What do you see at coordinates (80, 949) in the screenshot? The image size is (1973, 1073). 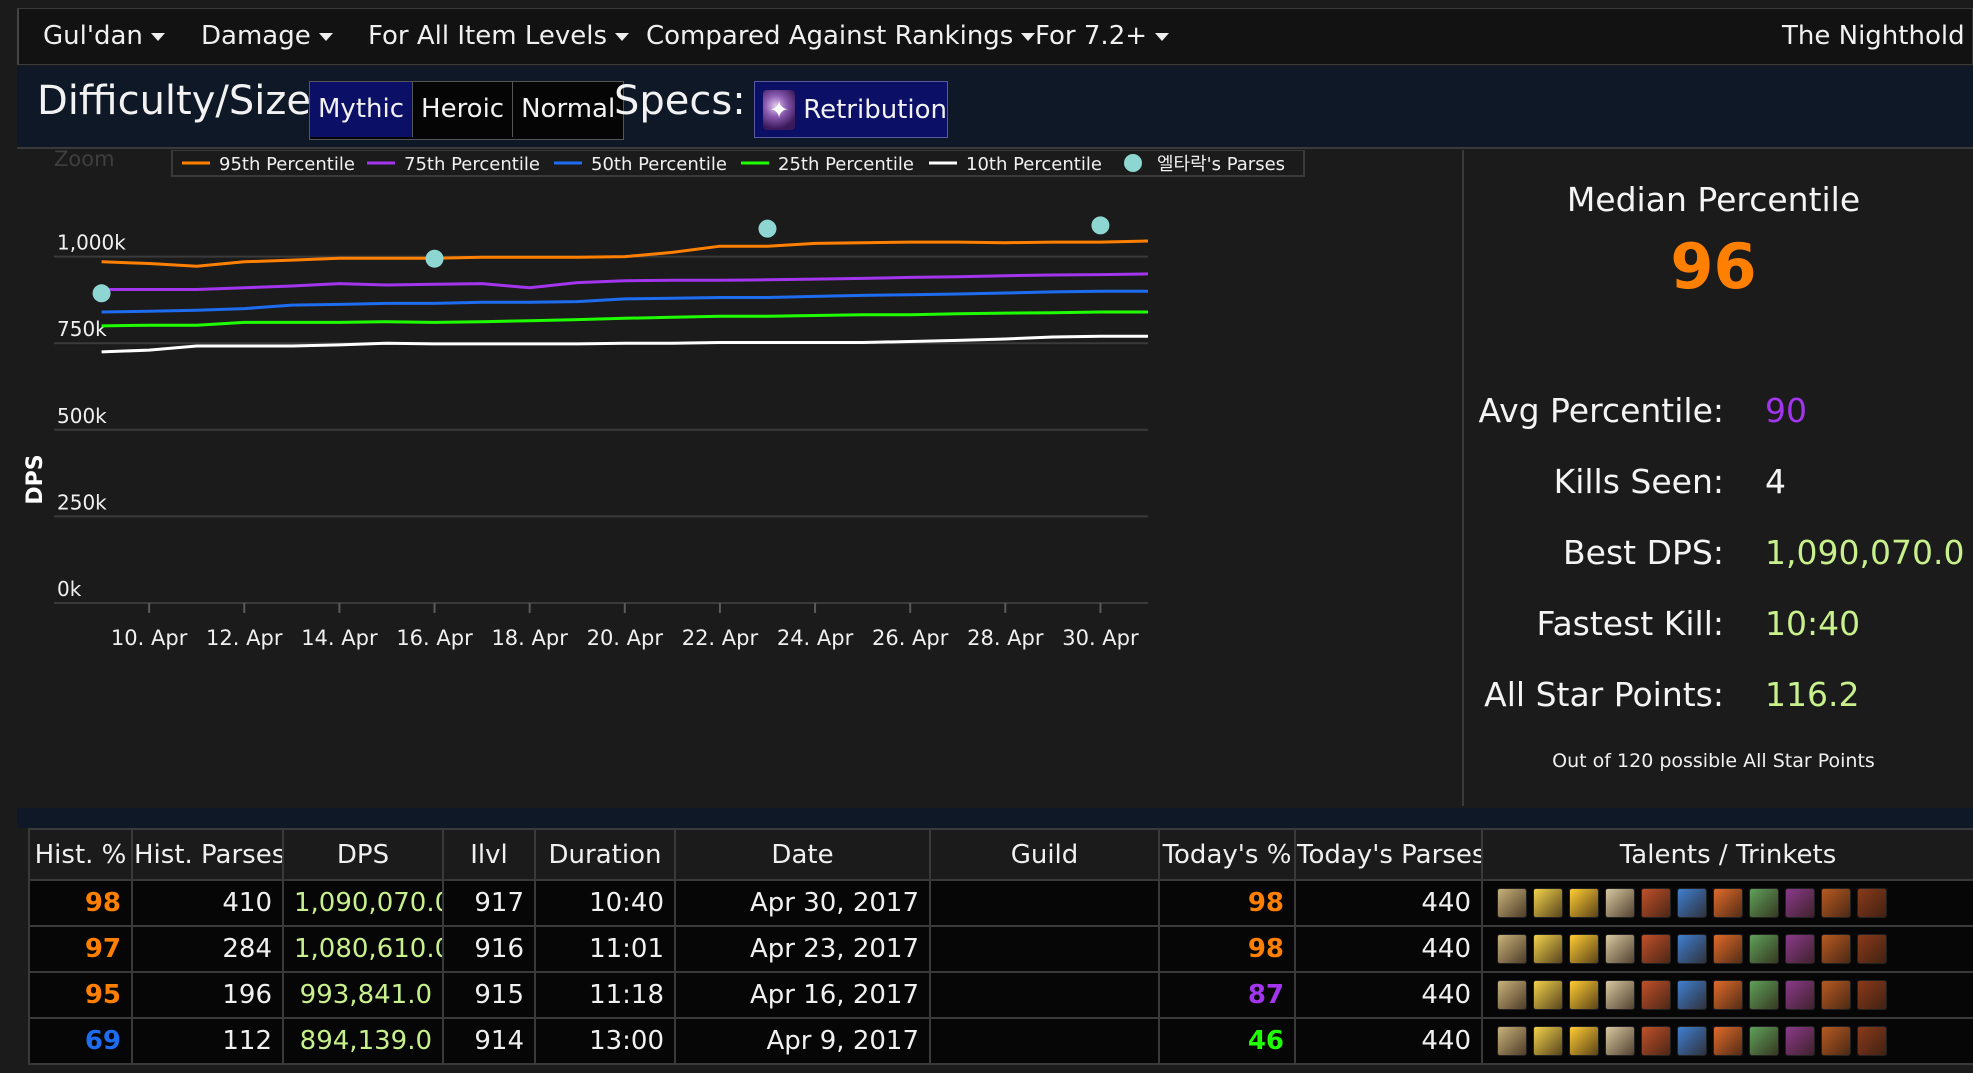 I see `hist-pct-cell: 97` at bounding box center [80, 949].